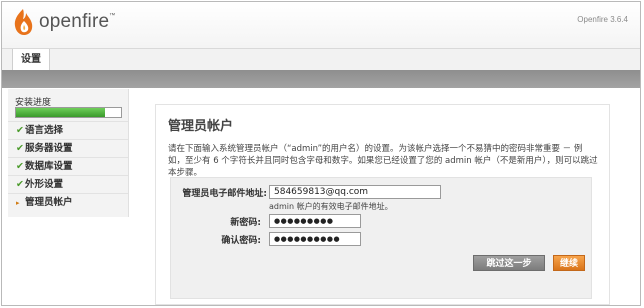  What do you see at coordinates (49, 166) in the screenshot?
I see `step-label: 数据库设置` at bounding box center [49, 166].